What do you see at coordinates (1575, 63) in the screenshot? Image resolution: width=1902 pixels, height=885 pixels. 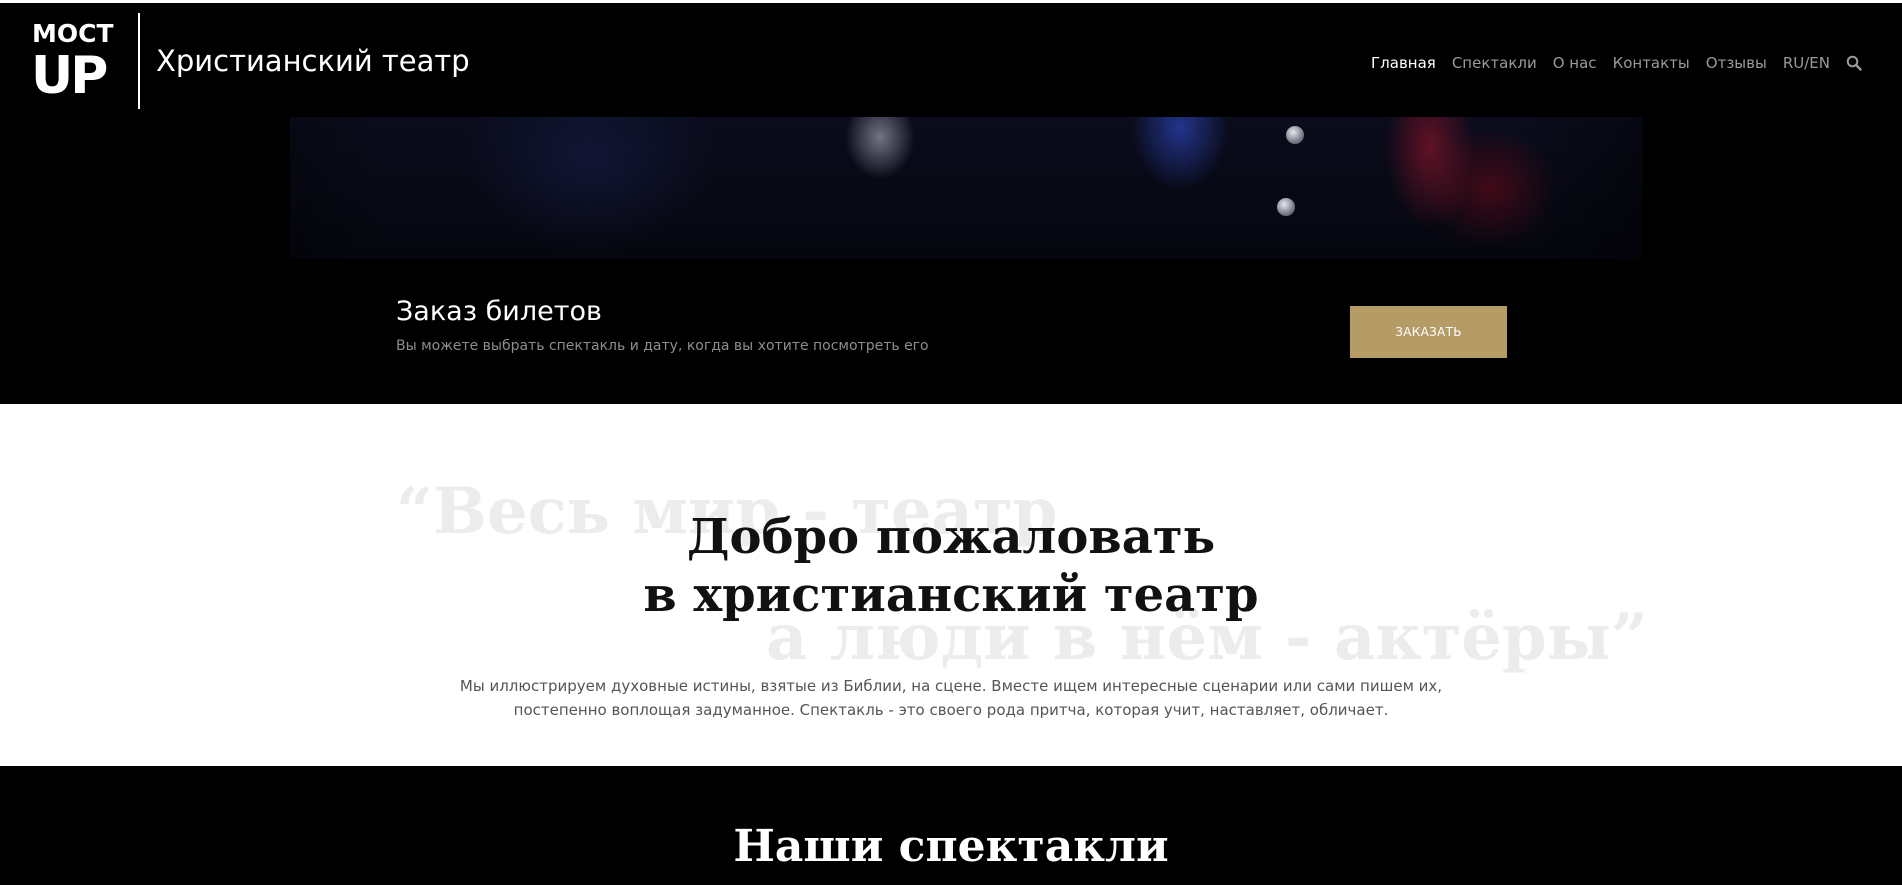 I see `nav-item-about: О нас` at bounding box center [1575, 63].